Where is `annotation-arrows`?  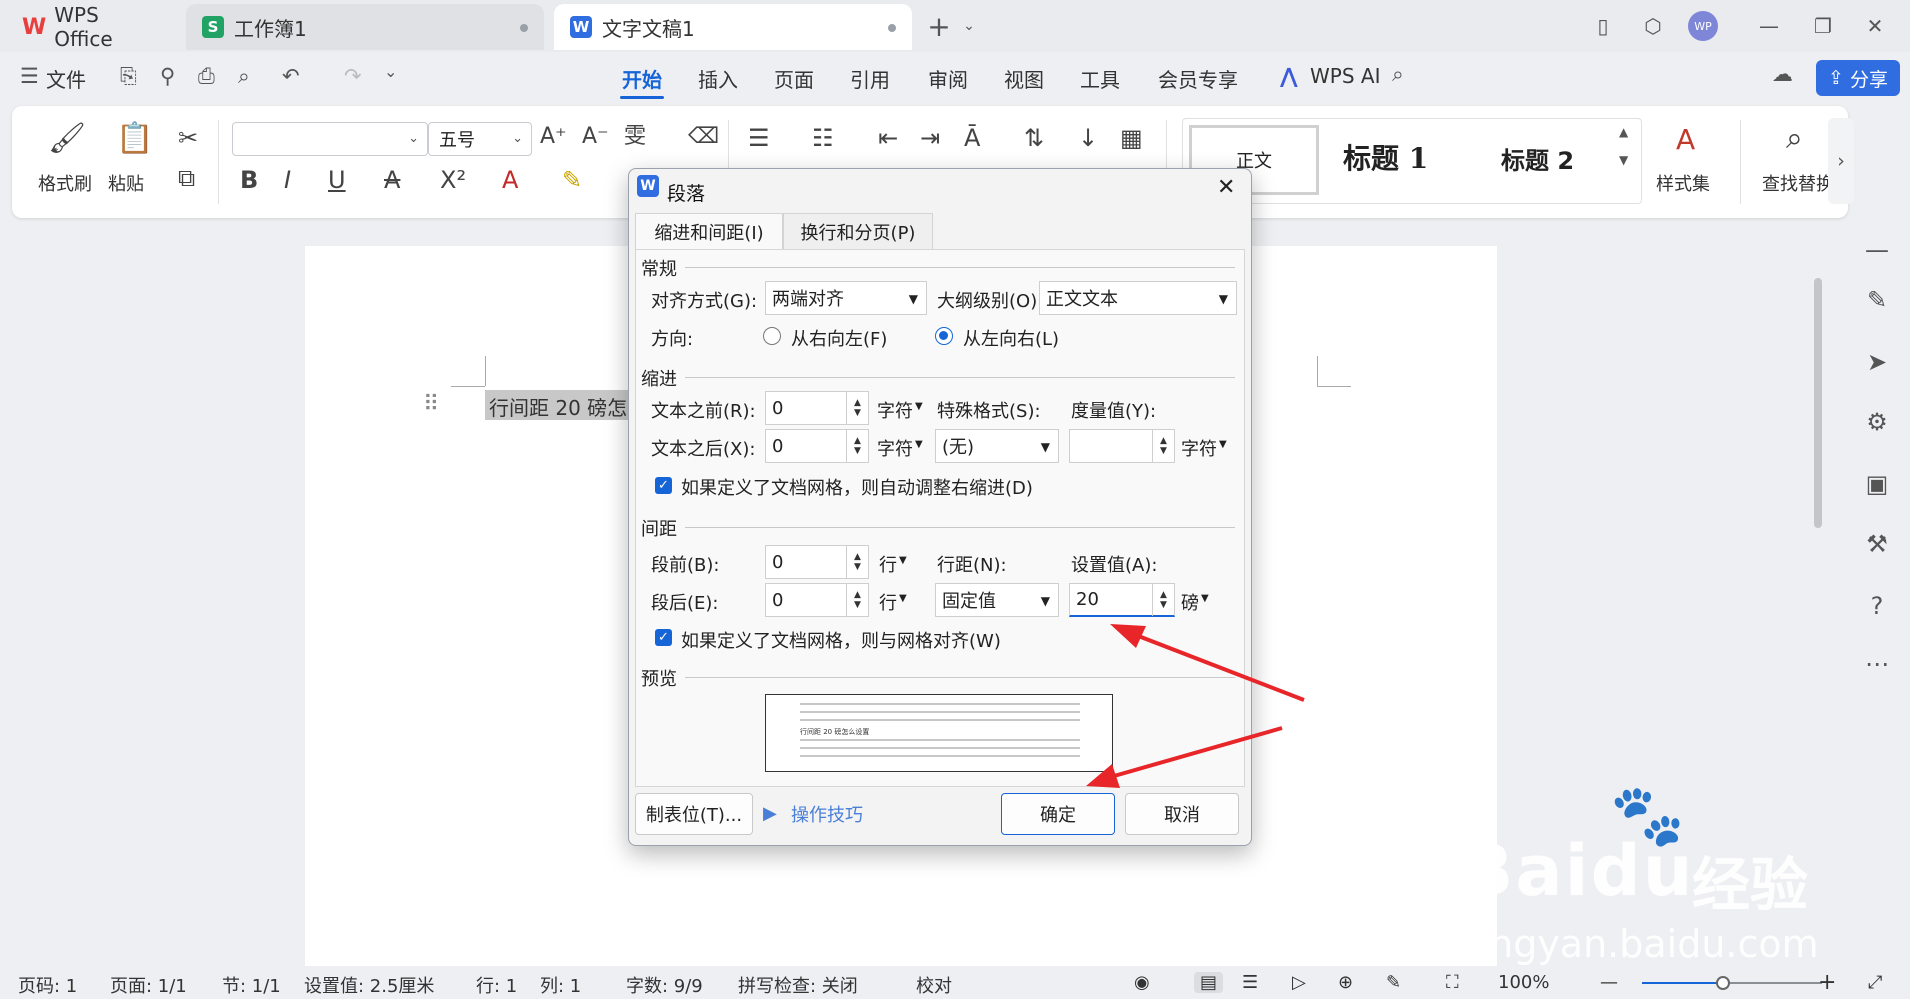 annotation-arrows is located at coordinates (1195, 706).